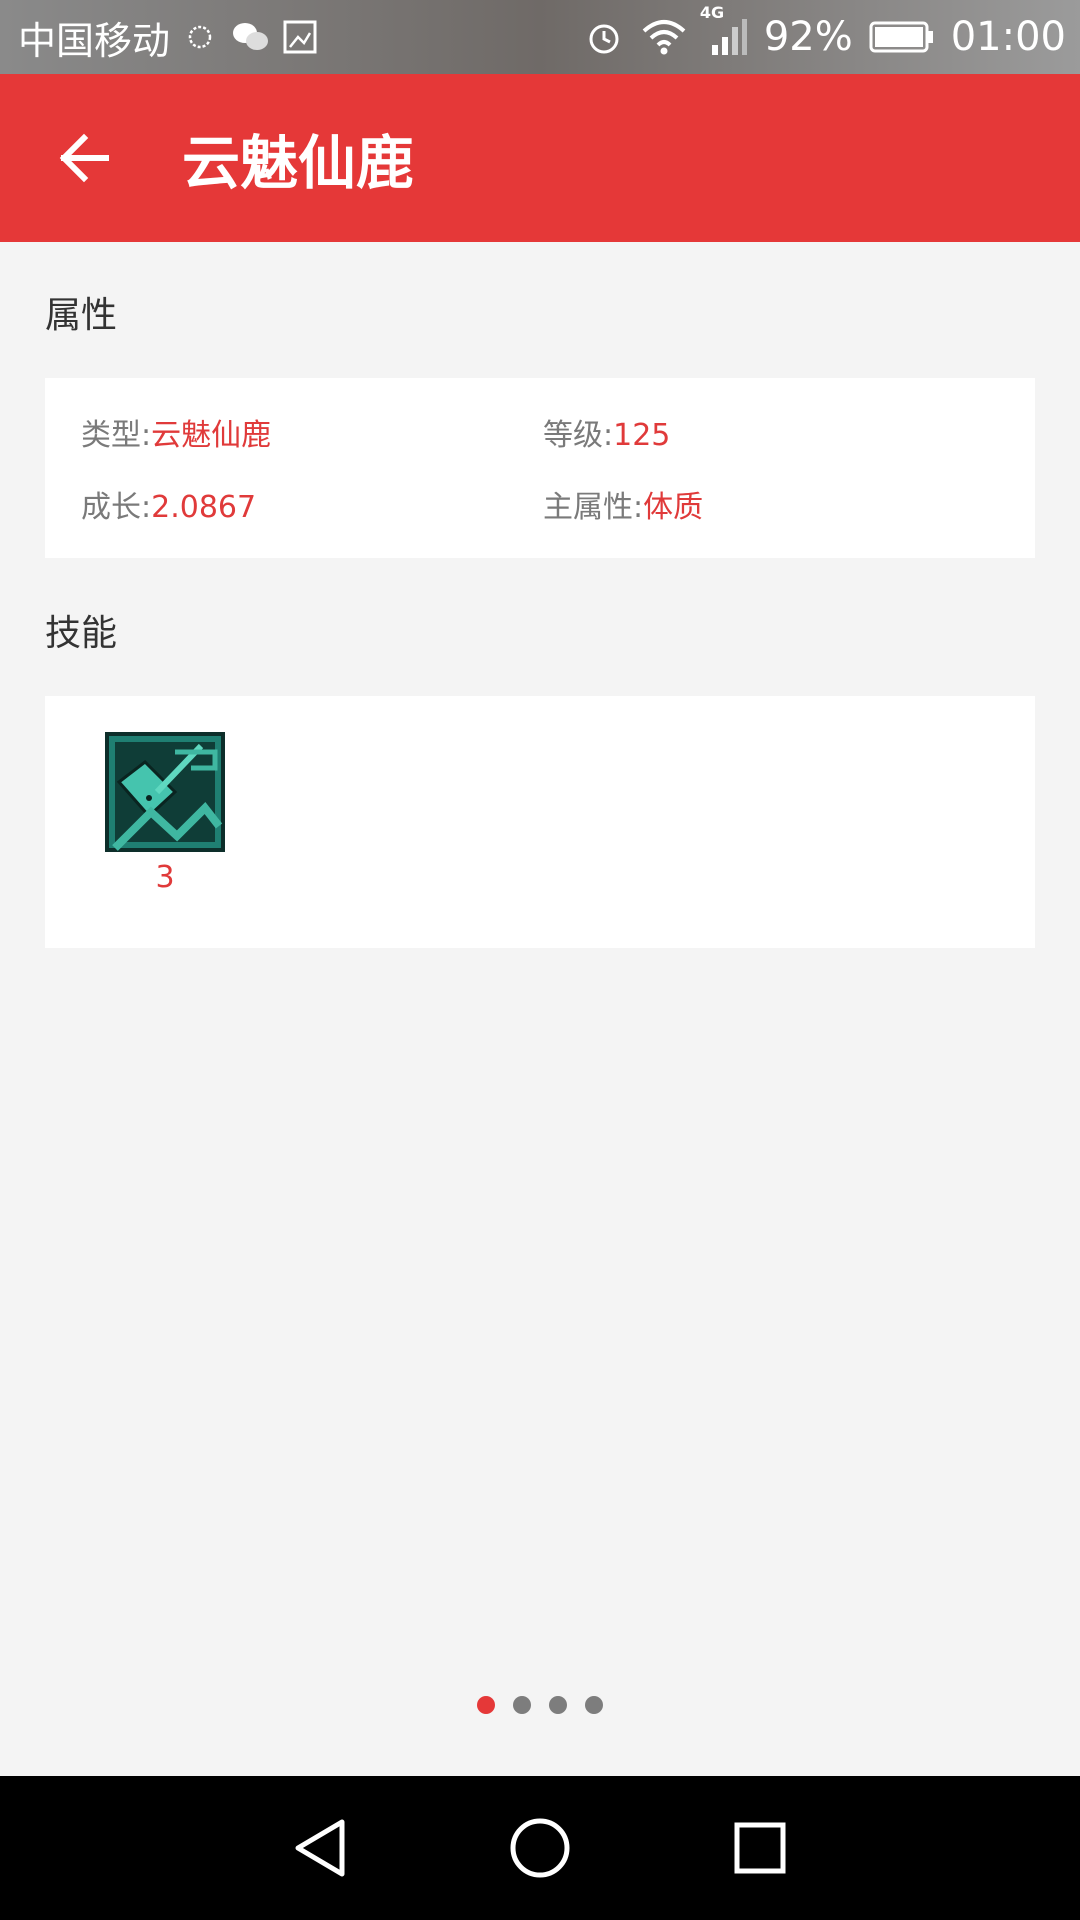 Image resolution: width=1080 pixels, height=1920 pixels. I want to click on back-button, so click(84, 158).